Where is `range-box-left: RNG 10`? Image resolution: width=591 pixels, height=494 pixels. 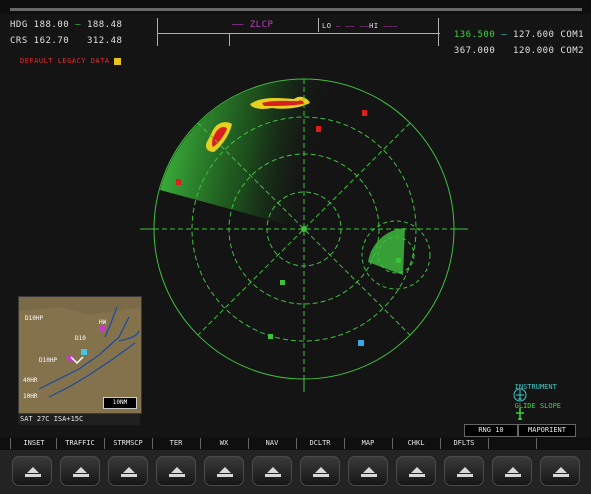 range-box-left: RNG 10 is located at coordinates (491, 430).